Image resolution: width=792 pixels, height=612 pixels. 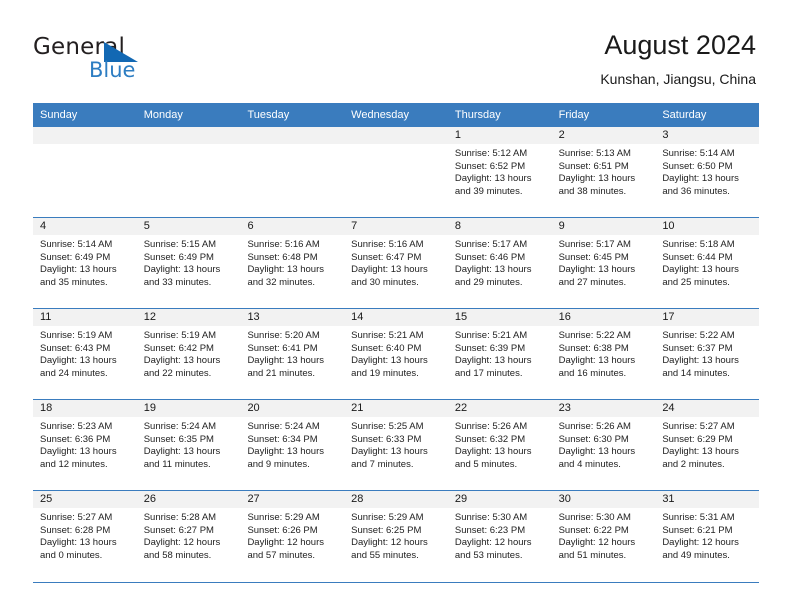 What do you see at coordinates (386, 439) in the screenshot?
I see `sunset-text: Sunset: 6:33 PM` at bounding box center [386, 439].